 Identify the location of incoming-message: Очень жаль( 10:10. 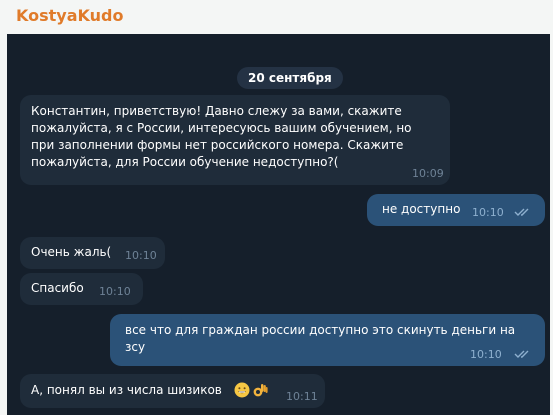
(92, 253).